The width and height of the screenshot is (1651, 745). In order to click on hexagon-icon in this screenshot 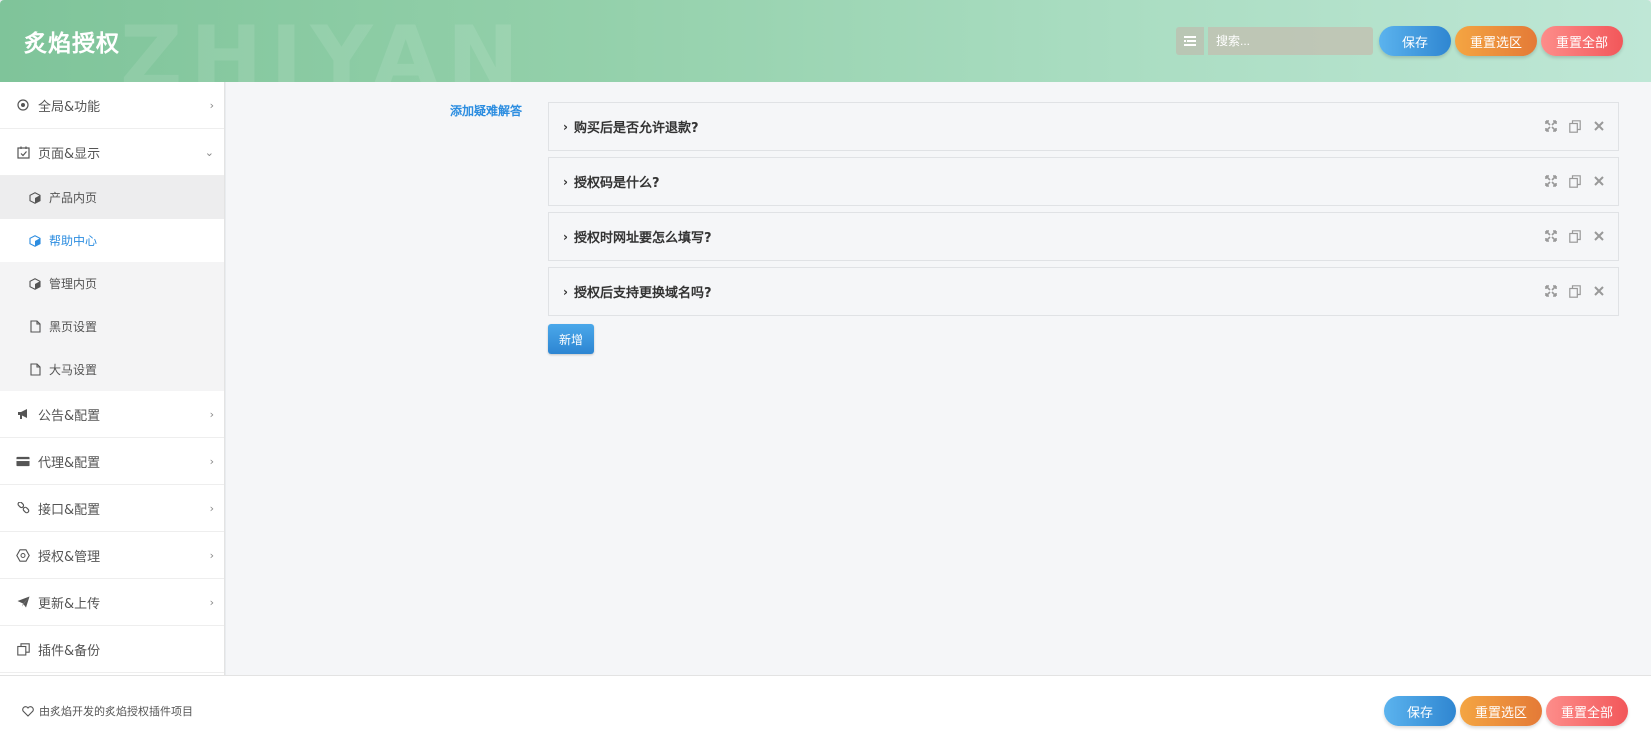, I will do `click(23, 555)`.